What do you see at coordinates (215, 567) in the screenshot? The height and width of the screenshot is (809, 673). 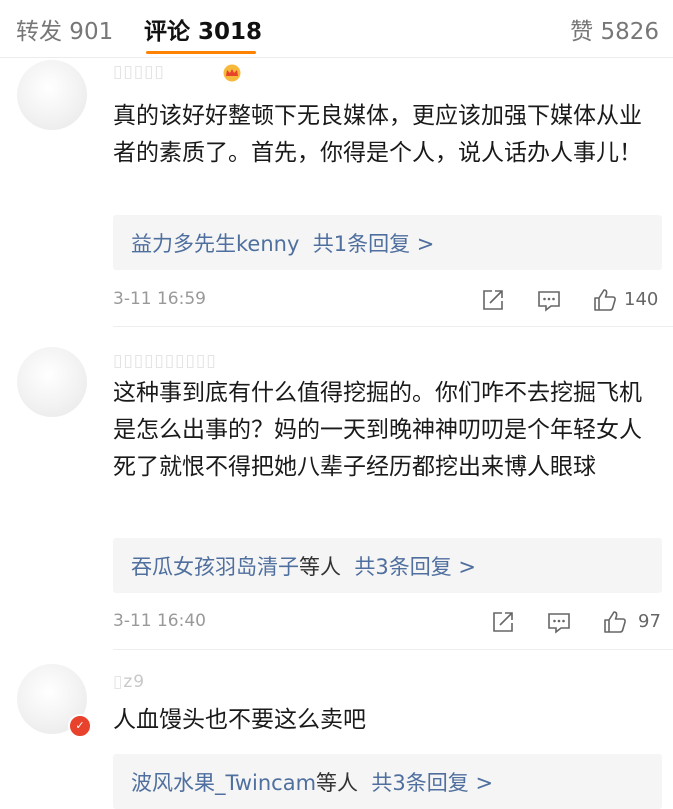 I see `reply-users: 吞瓜女孩羽岛清子` at bounding box center [215, 567].